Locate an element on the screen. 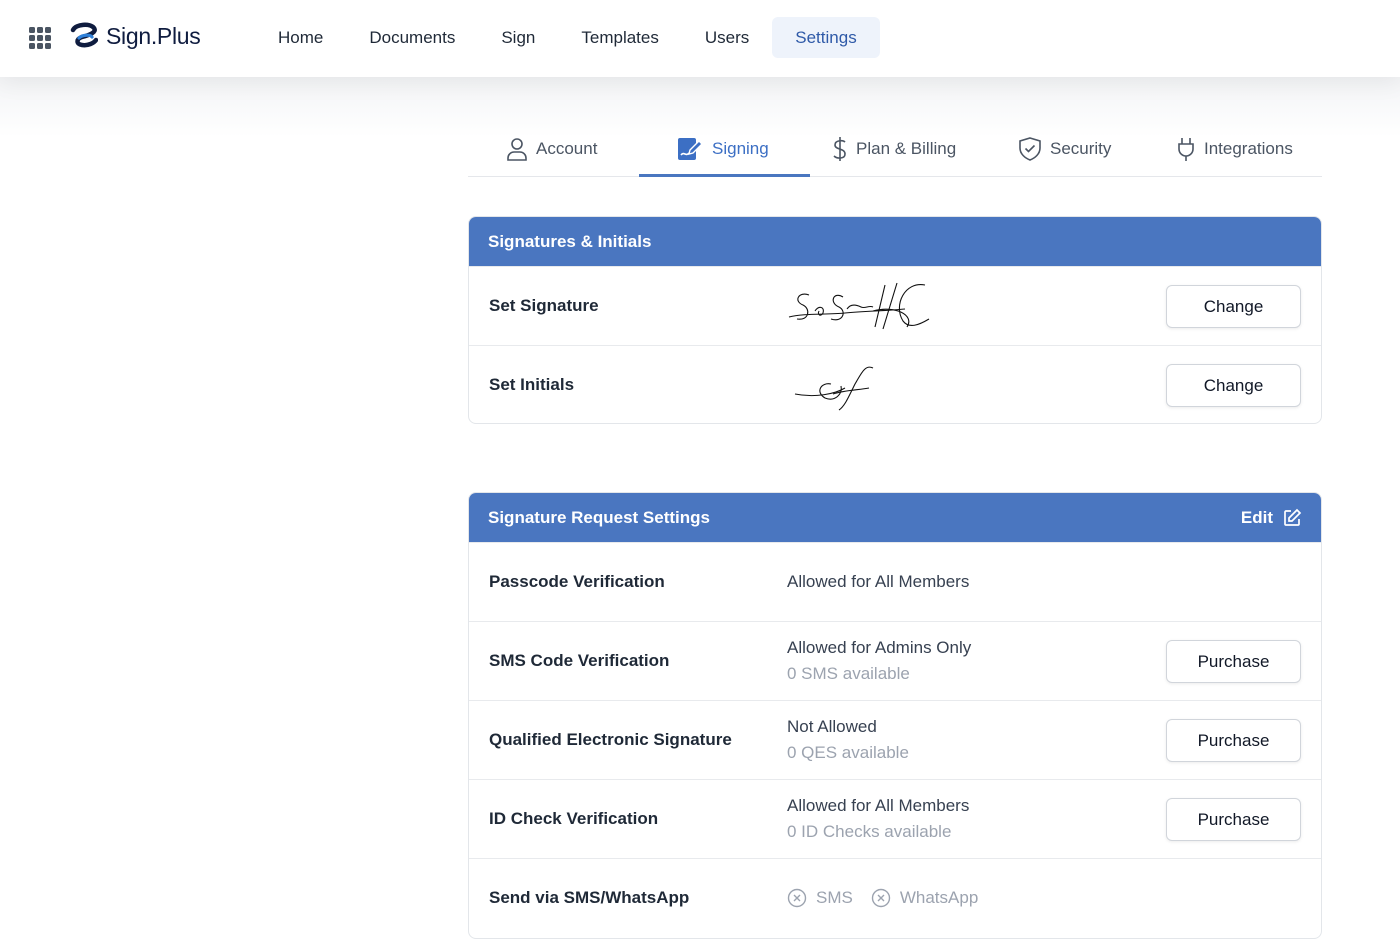 The height and width of the screenshot is (952, 1400). nav-home: Home is located at coordinates (300, 37).